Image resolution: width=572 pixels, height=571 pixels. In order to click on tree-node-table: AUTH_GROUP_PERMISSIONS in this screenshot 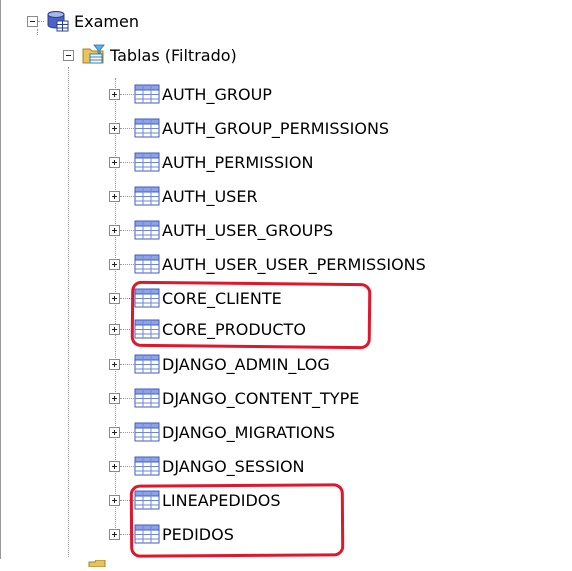, I will do `click(249, 128)`.